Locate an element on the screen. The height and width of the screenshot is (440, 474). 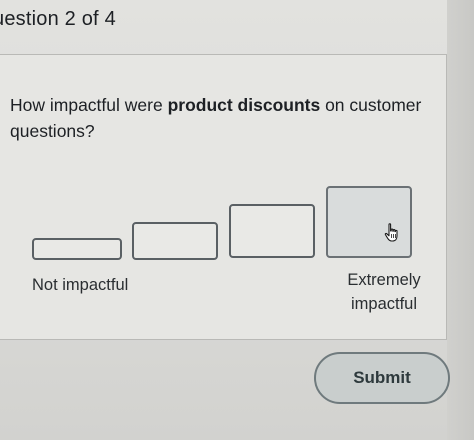
page-edge is located at coordinates (460, 220).